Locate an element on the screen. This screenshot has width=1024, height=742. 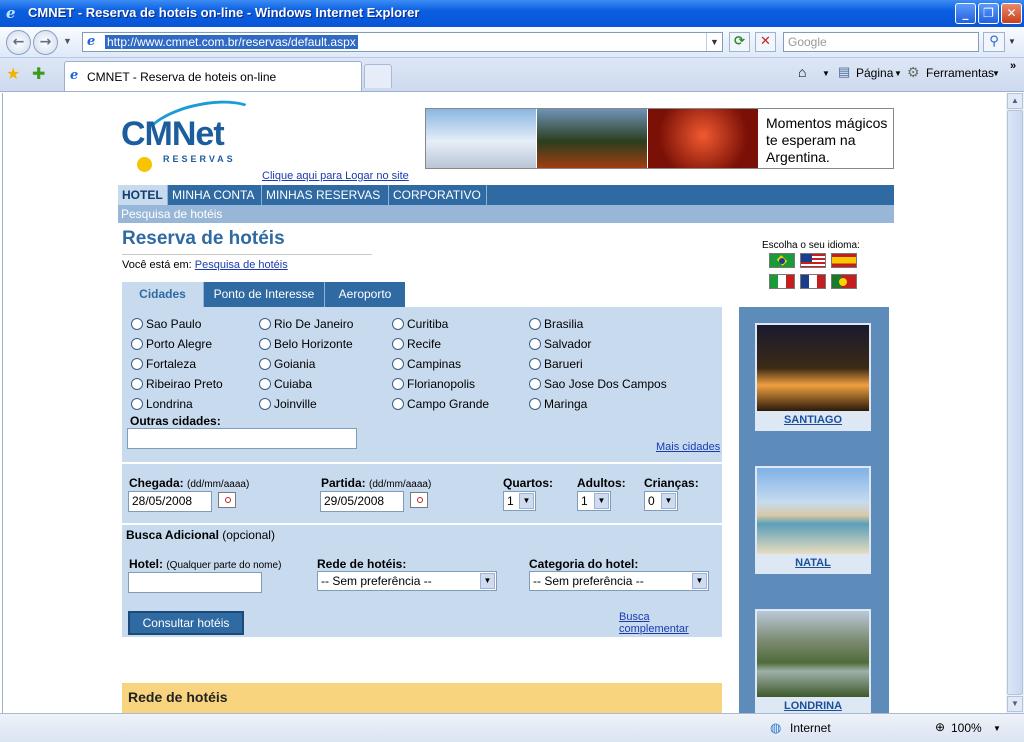
search-input: Google is located at coordinates (881, 42).